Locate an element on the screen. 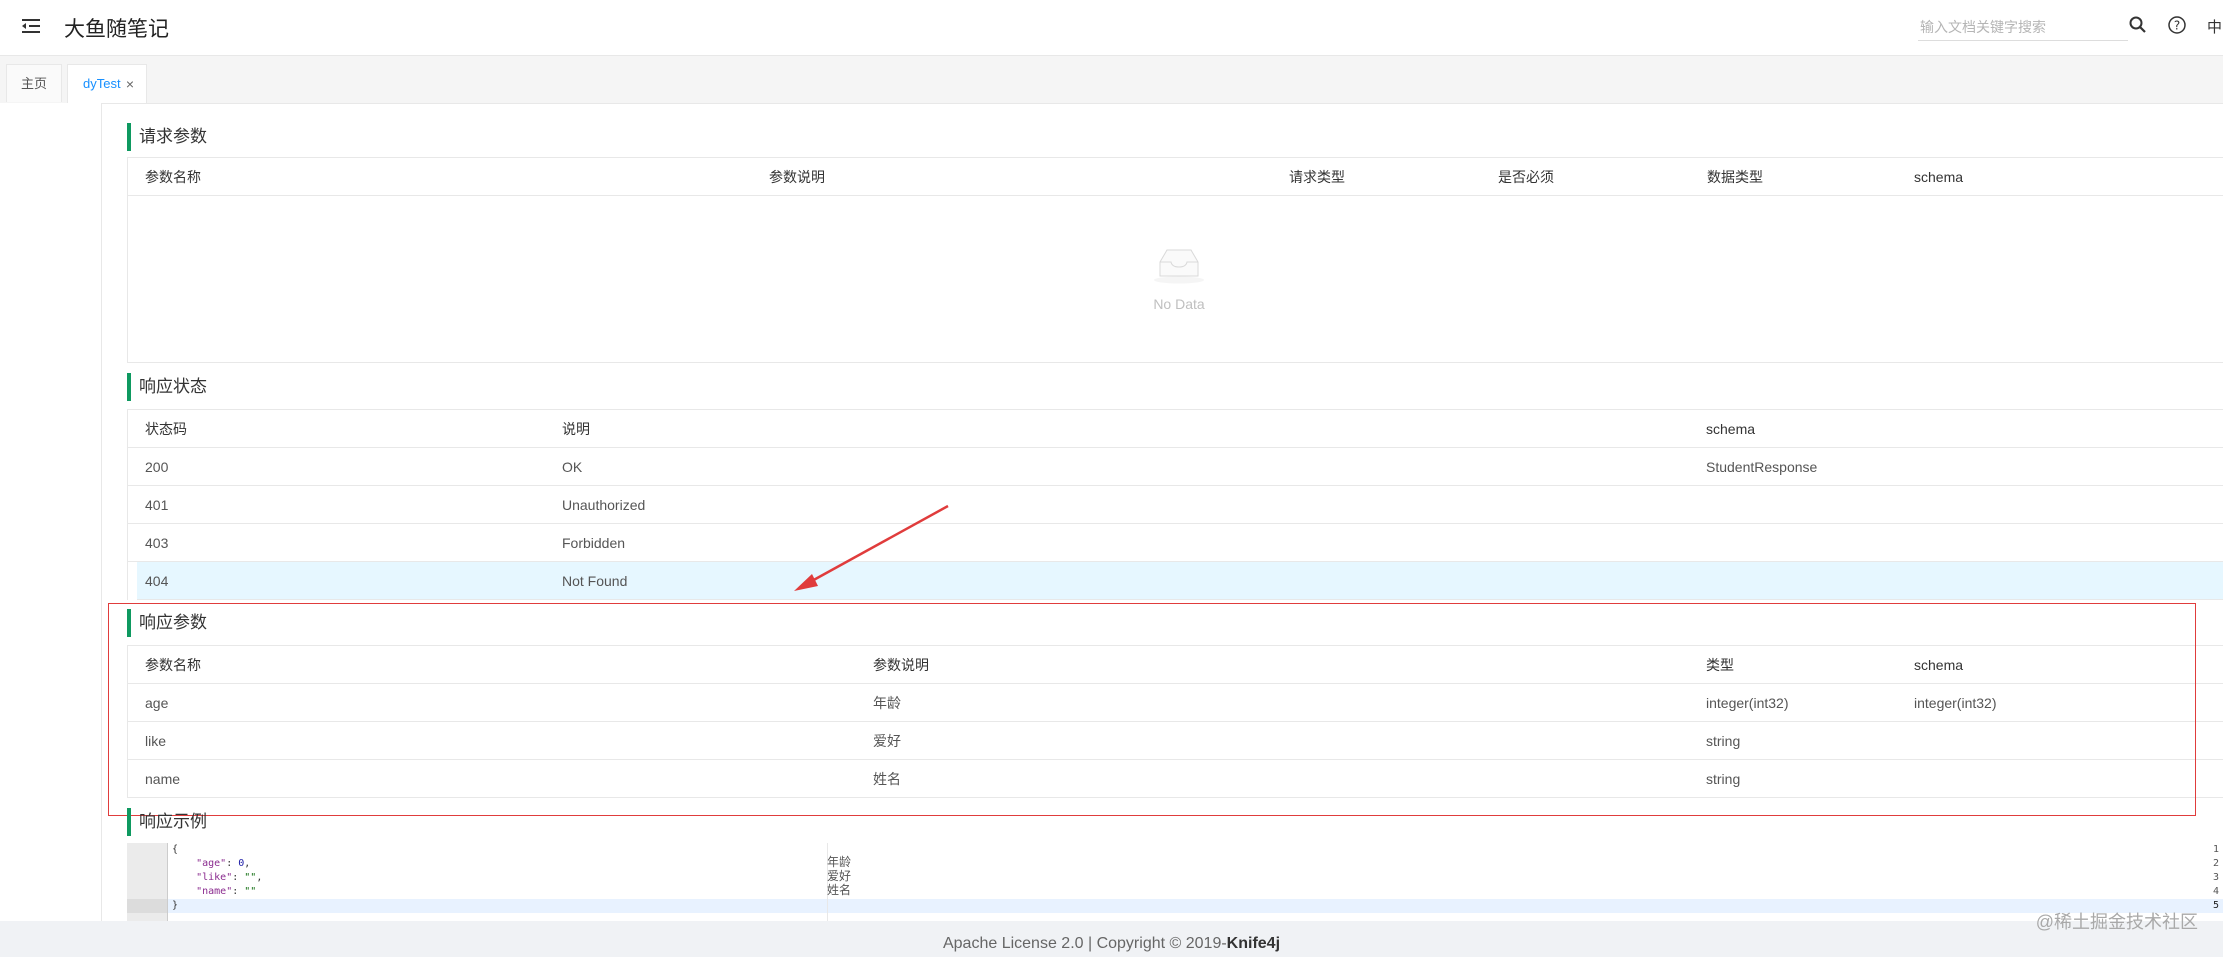 The width and height of the screenshot is (2223, 967). table-row: 401 Unauthorized is located at coordinates (1175, 505).